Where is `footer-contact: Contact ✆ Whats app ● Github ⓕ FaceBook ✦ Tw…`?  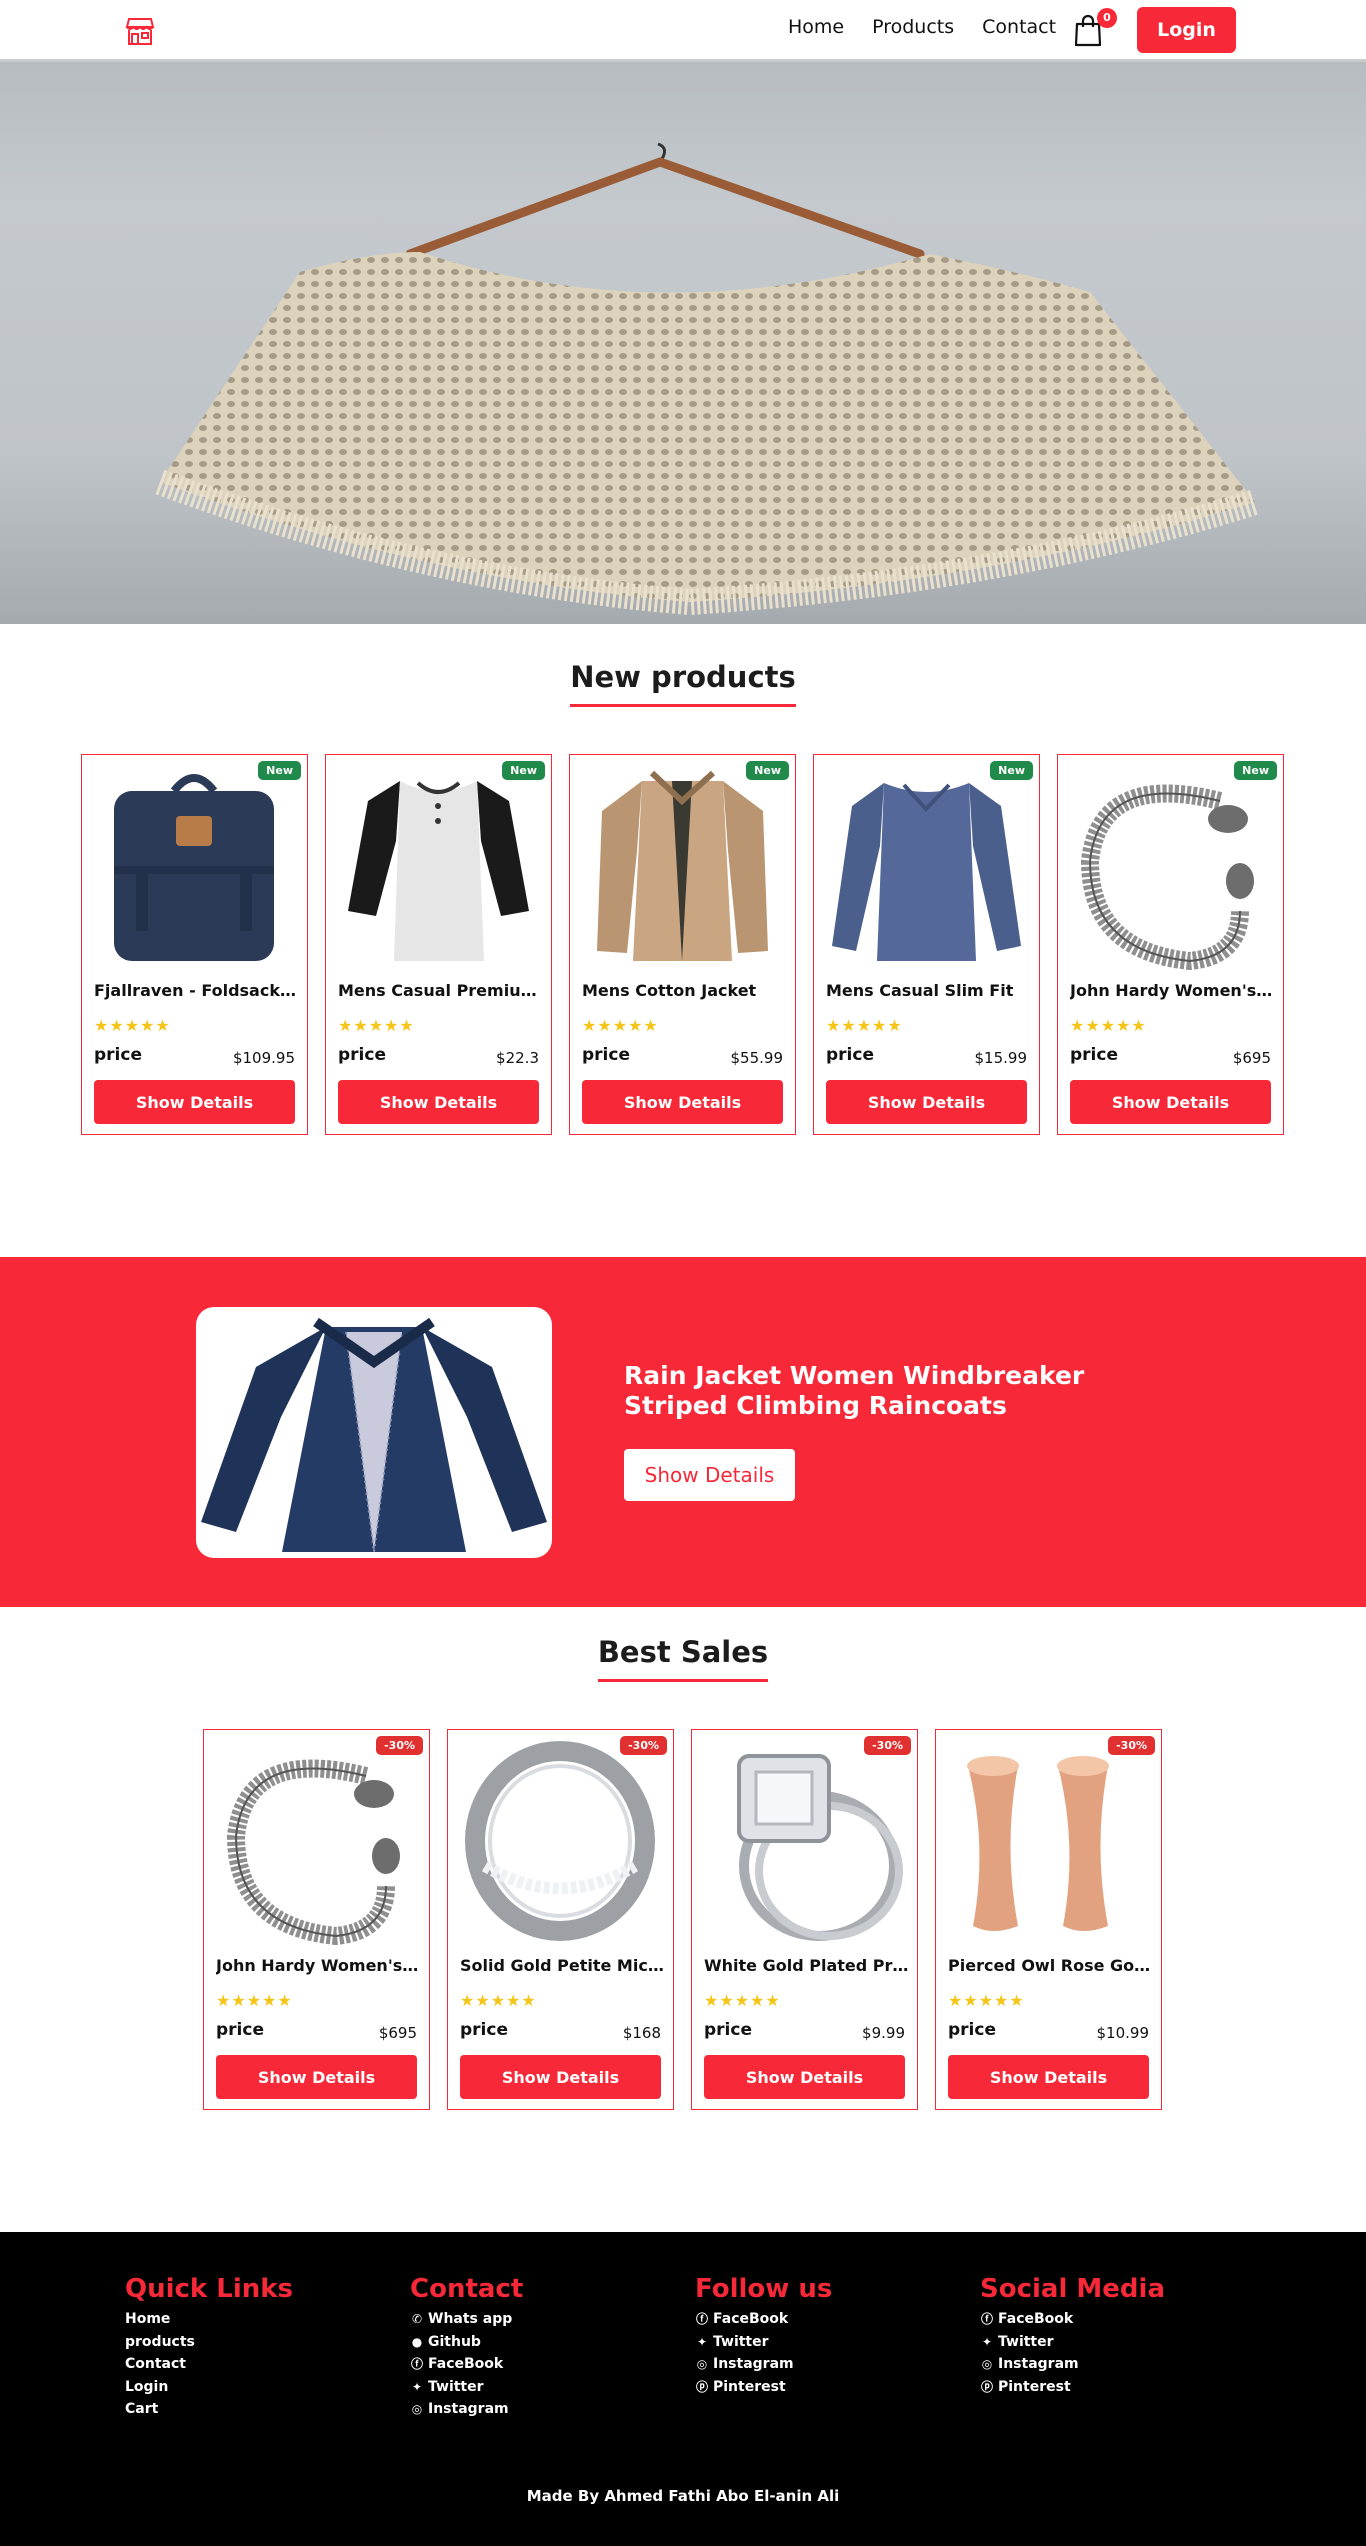 footer-contact: Contact ✆ Whats app ● Github ⓕ FaceBook ✦ Tw… is located at coordinates (466, 2347).